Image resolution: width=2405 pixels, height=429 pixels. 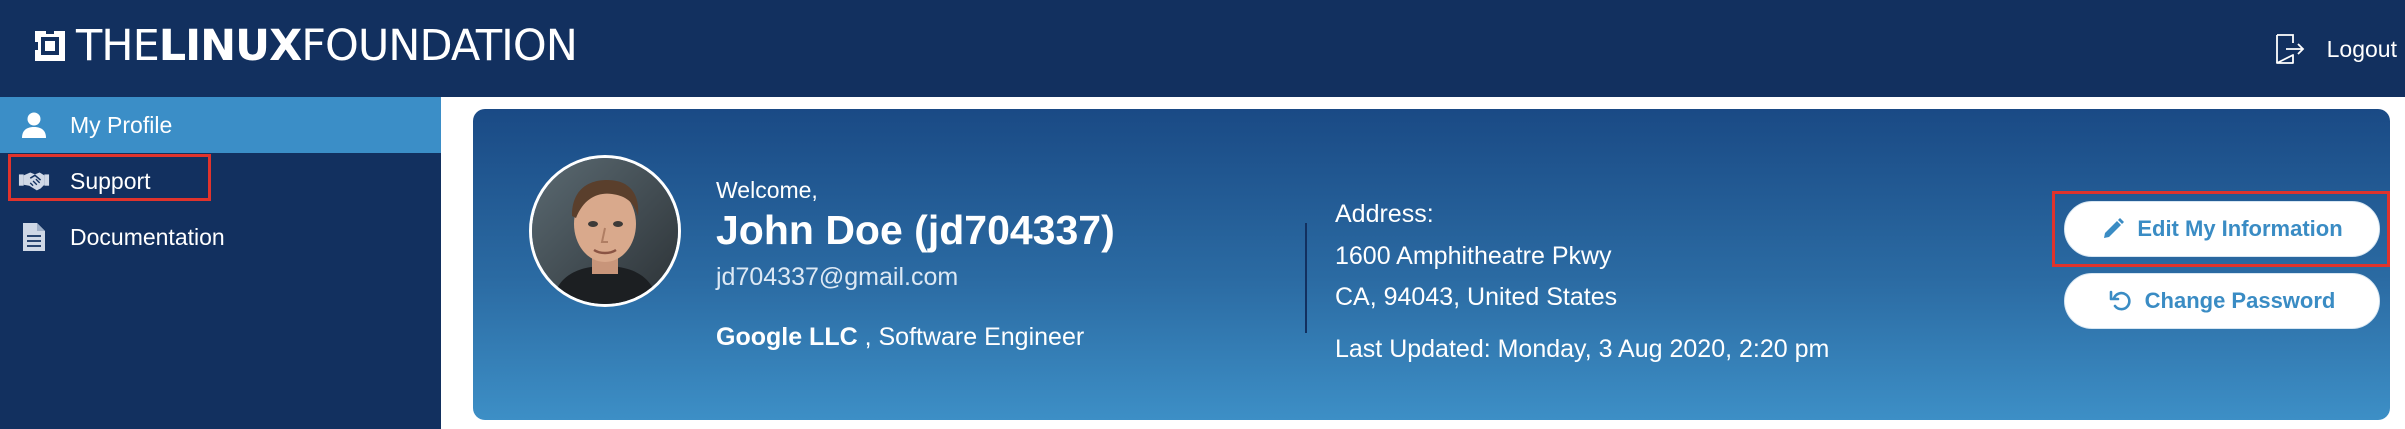 I want to click on sidebar-item-documentation: Documentation, so click(x=220, y=237).